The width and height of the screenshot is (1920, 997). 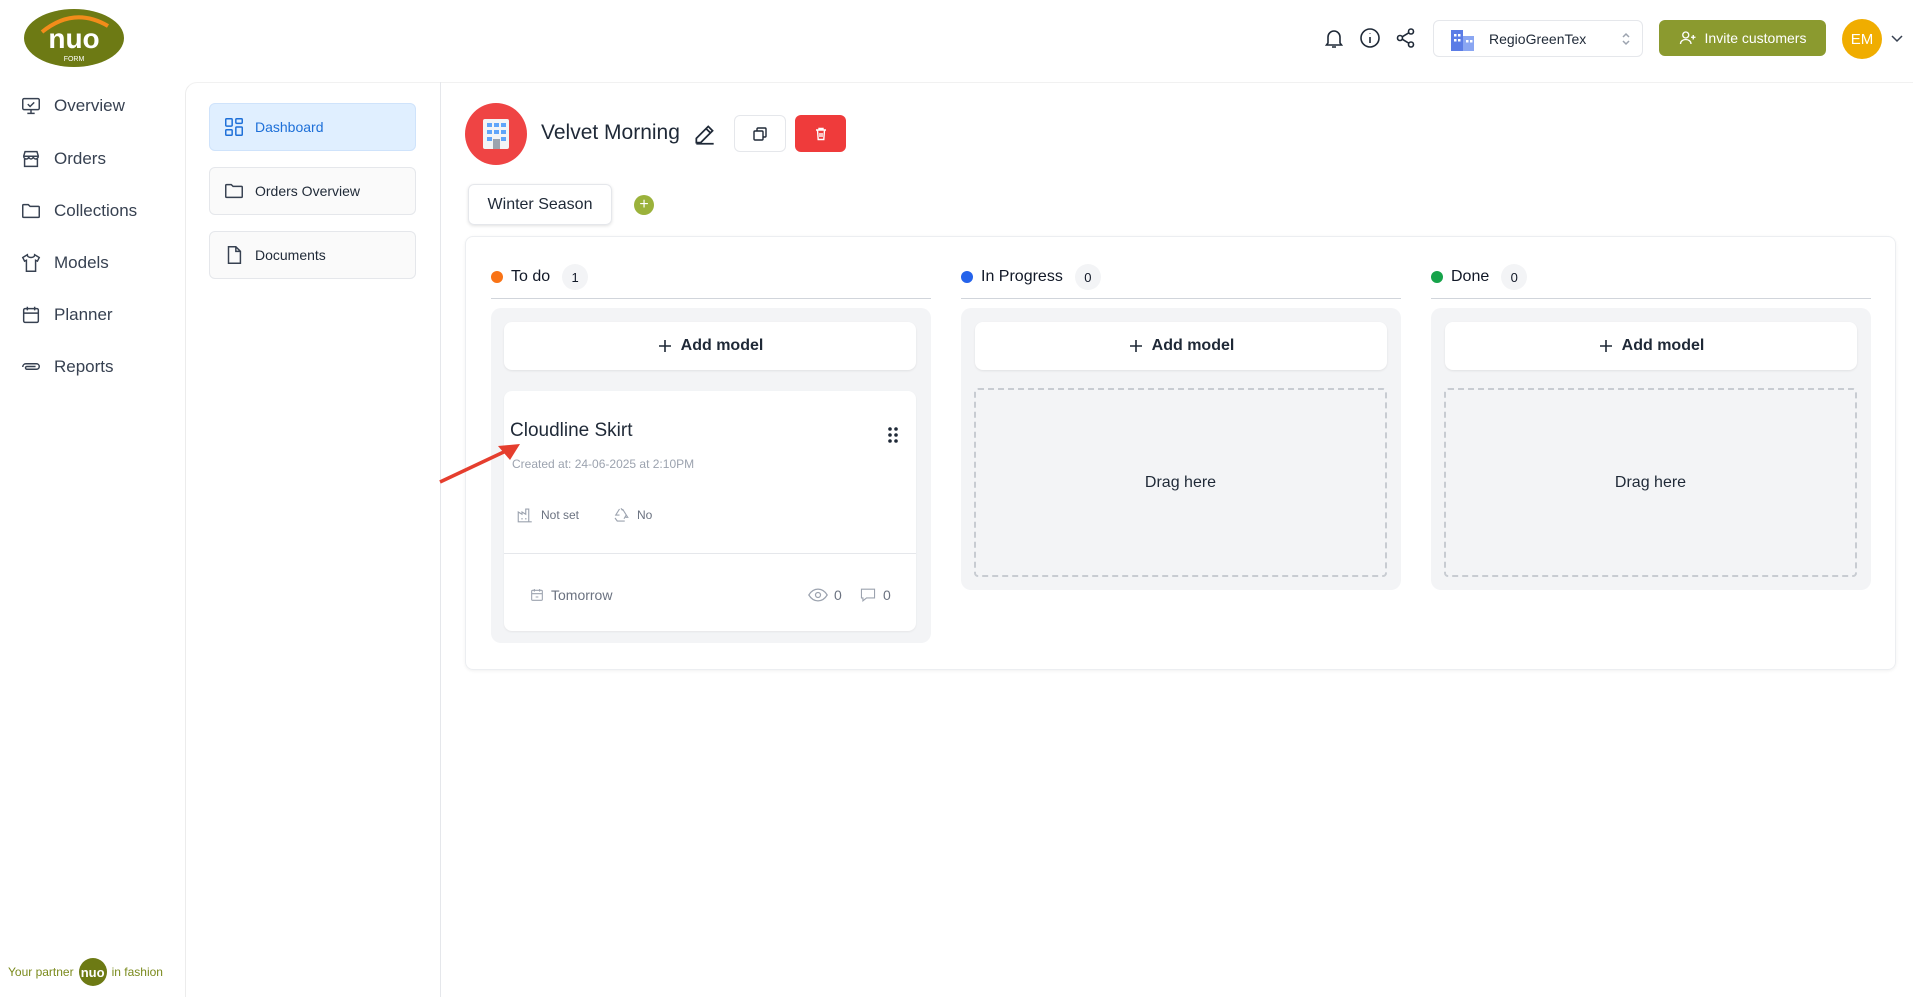 I want to click on partner-logo: nuo, so click(x=92, y=972).